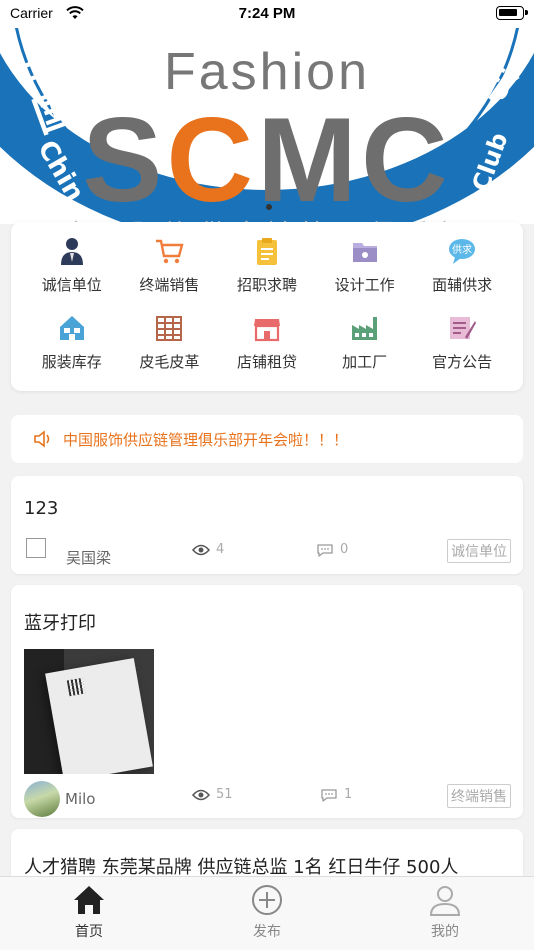 The height and width of the screenshot is (950, 534). I want to click on views-stat: 4, so click(208, 549).